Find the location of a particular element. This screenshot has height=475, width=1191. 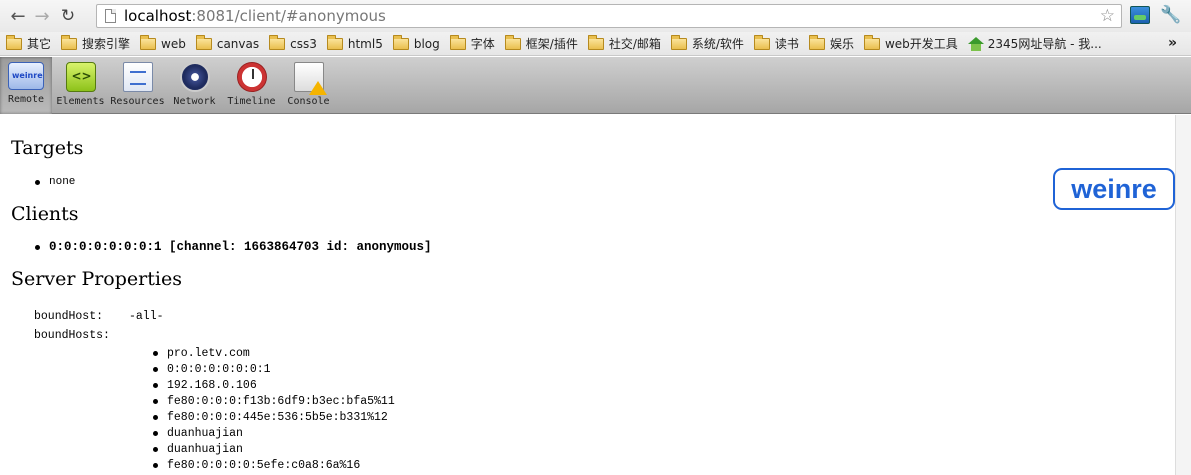

bookmark-item: web is located at coordinates (163, 42).